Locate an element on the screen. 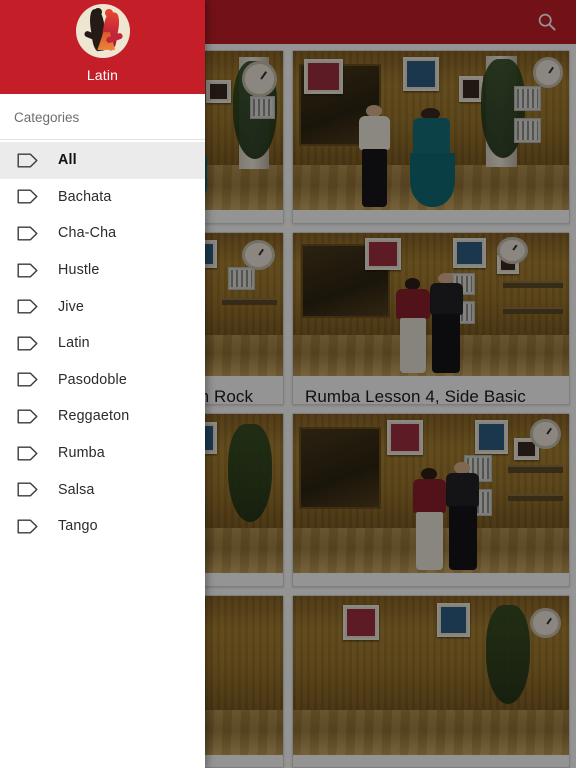 The width and height of the screenshot is (576, 768). sidebar-item-label: Reggaeton is located at coordinates (94, 416).